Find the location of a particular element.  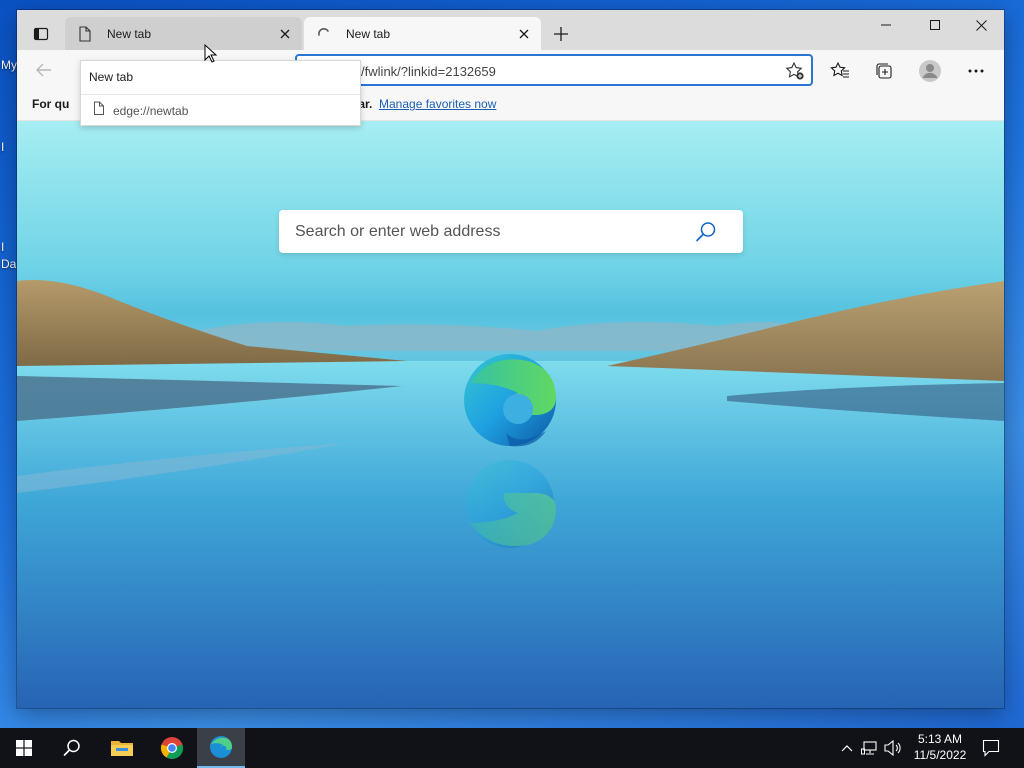

loading-spinner-icon is located at coordinates (324, 34).